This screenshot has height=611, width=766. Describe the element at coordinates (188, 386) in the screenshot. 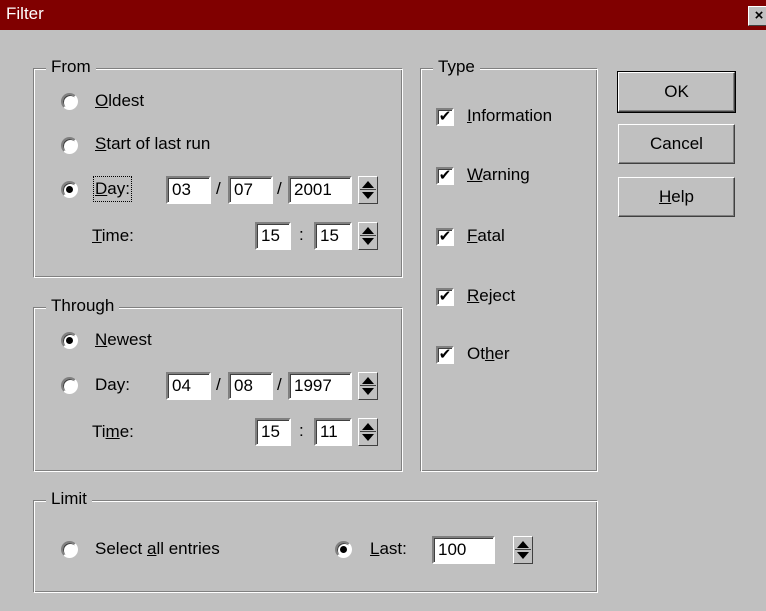

I see `through-month-field: 04` at that location.